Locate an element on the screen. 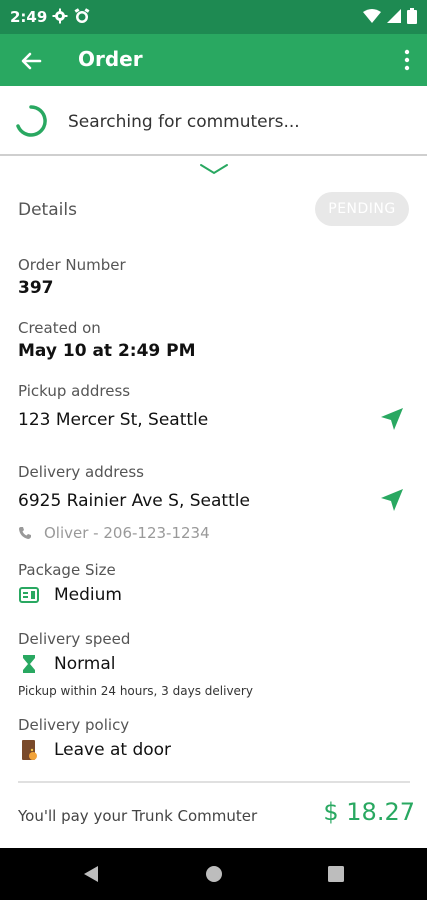  package-size-row: Medium is located at coordinates (70, 595).